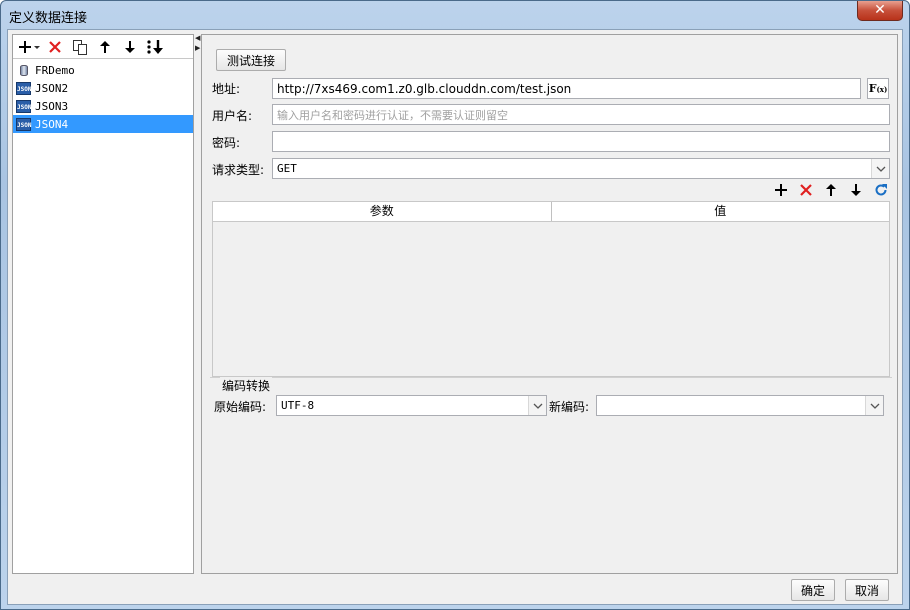 The height and width of the screenshot is (610, 910). I want to click on close-button: ✕, so click(880, 11).